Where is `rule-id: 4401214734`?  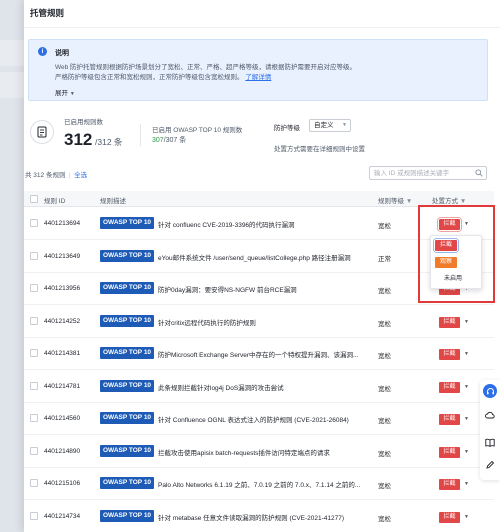
rule-id: 4401214734 is located at coordinates (62, 516).